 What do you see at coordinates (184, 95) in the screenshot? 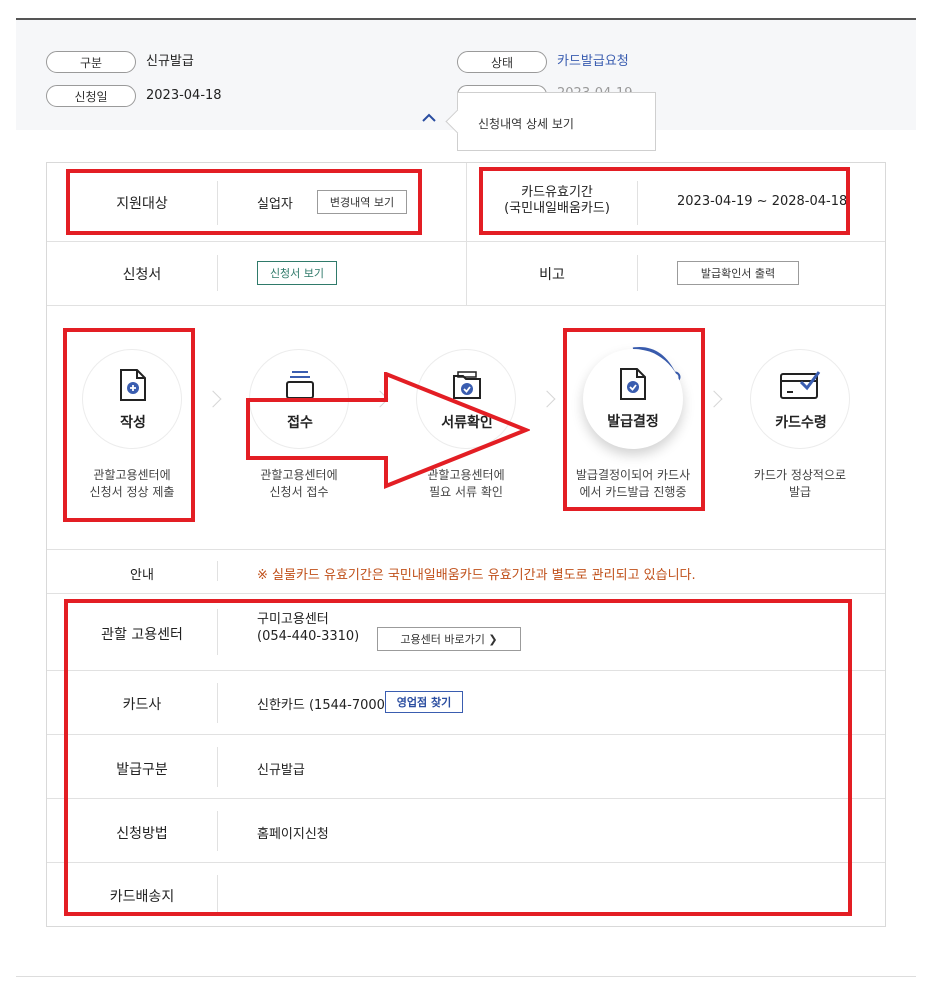
I see `date-value: 2023-04-18` at bounding box center [184, 95].